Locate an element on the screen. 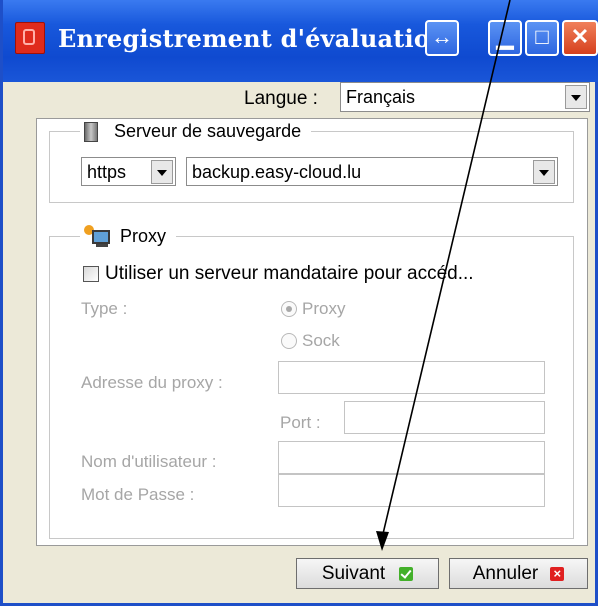 The image size is (598, 606). username-input is located at coordinates (411, 457).